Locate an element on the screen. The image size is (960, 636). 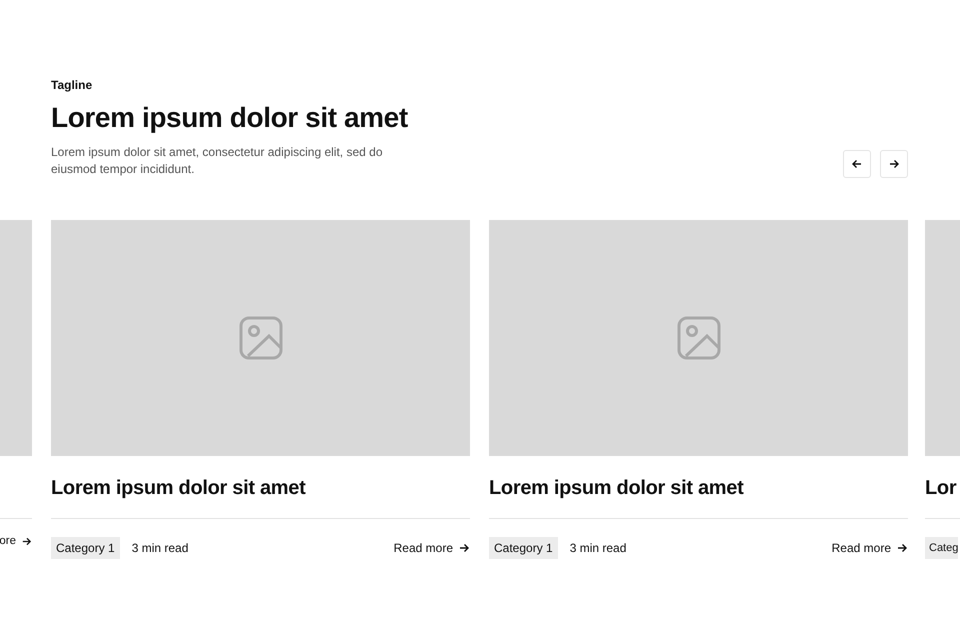
card-title: Lor is located at coordinates (941, 488).